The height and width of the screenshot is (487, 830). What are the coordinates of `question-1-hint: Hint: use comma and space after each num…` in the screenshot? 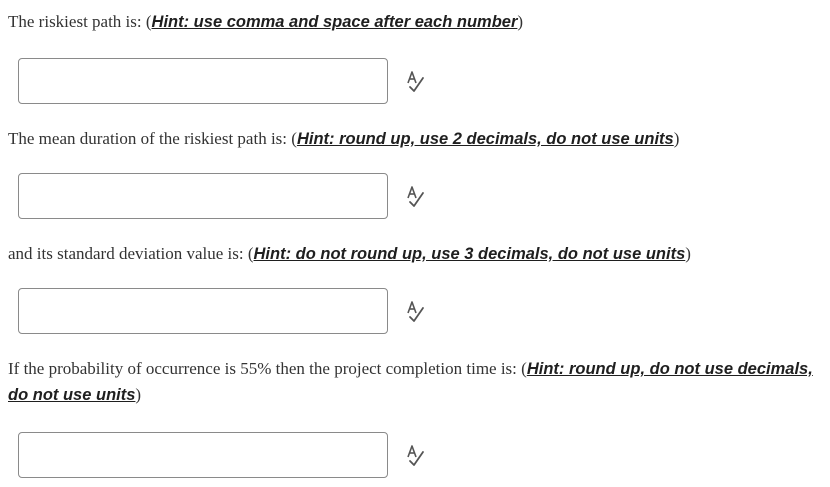 It's located at (334, 22).